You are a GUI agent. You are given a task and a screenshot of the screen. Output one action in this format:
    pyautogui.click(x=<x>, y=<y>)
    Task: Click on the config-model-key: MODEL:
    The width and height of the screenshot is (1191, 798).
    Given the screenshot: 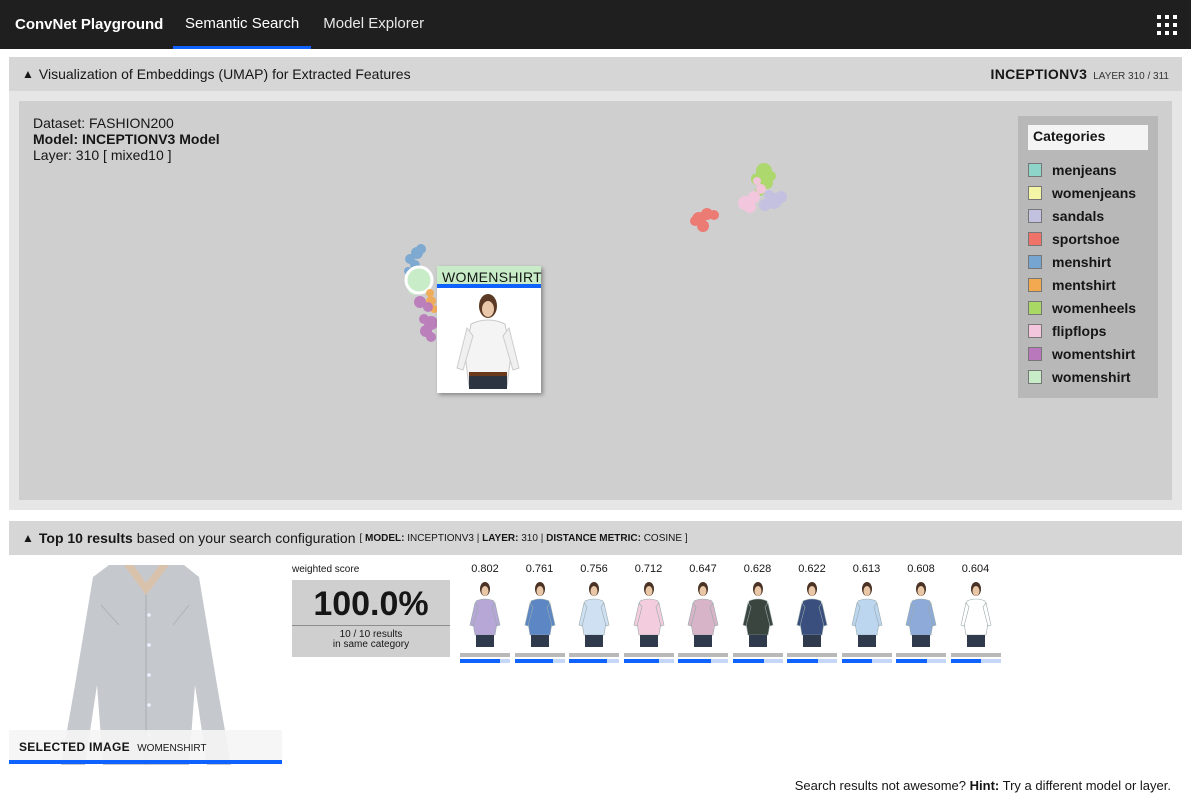 What is the action you would take?
    pyautogui.click(x=385, y=538)
    